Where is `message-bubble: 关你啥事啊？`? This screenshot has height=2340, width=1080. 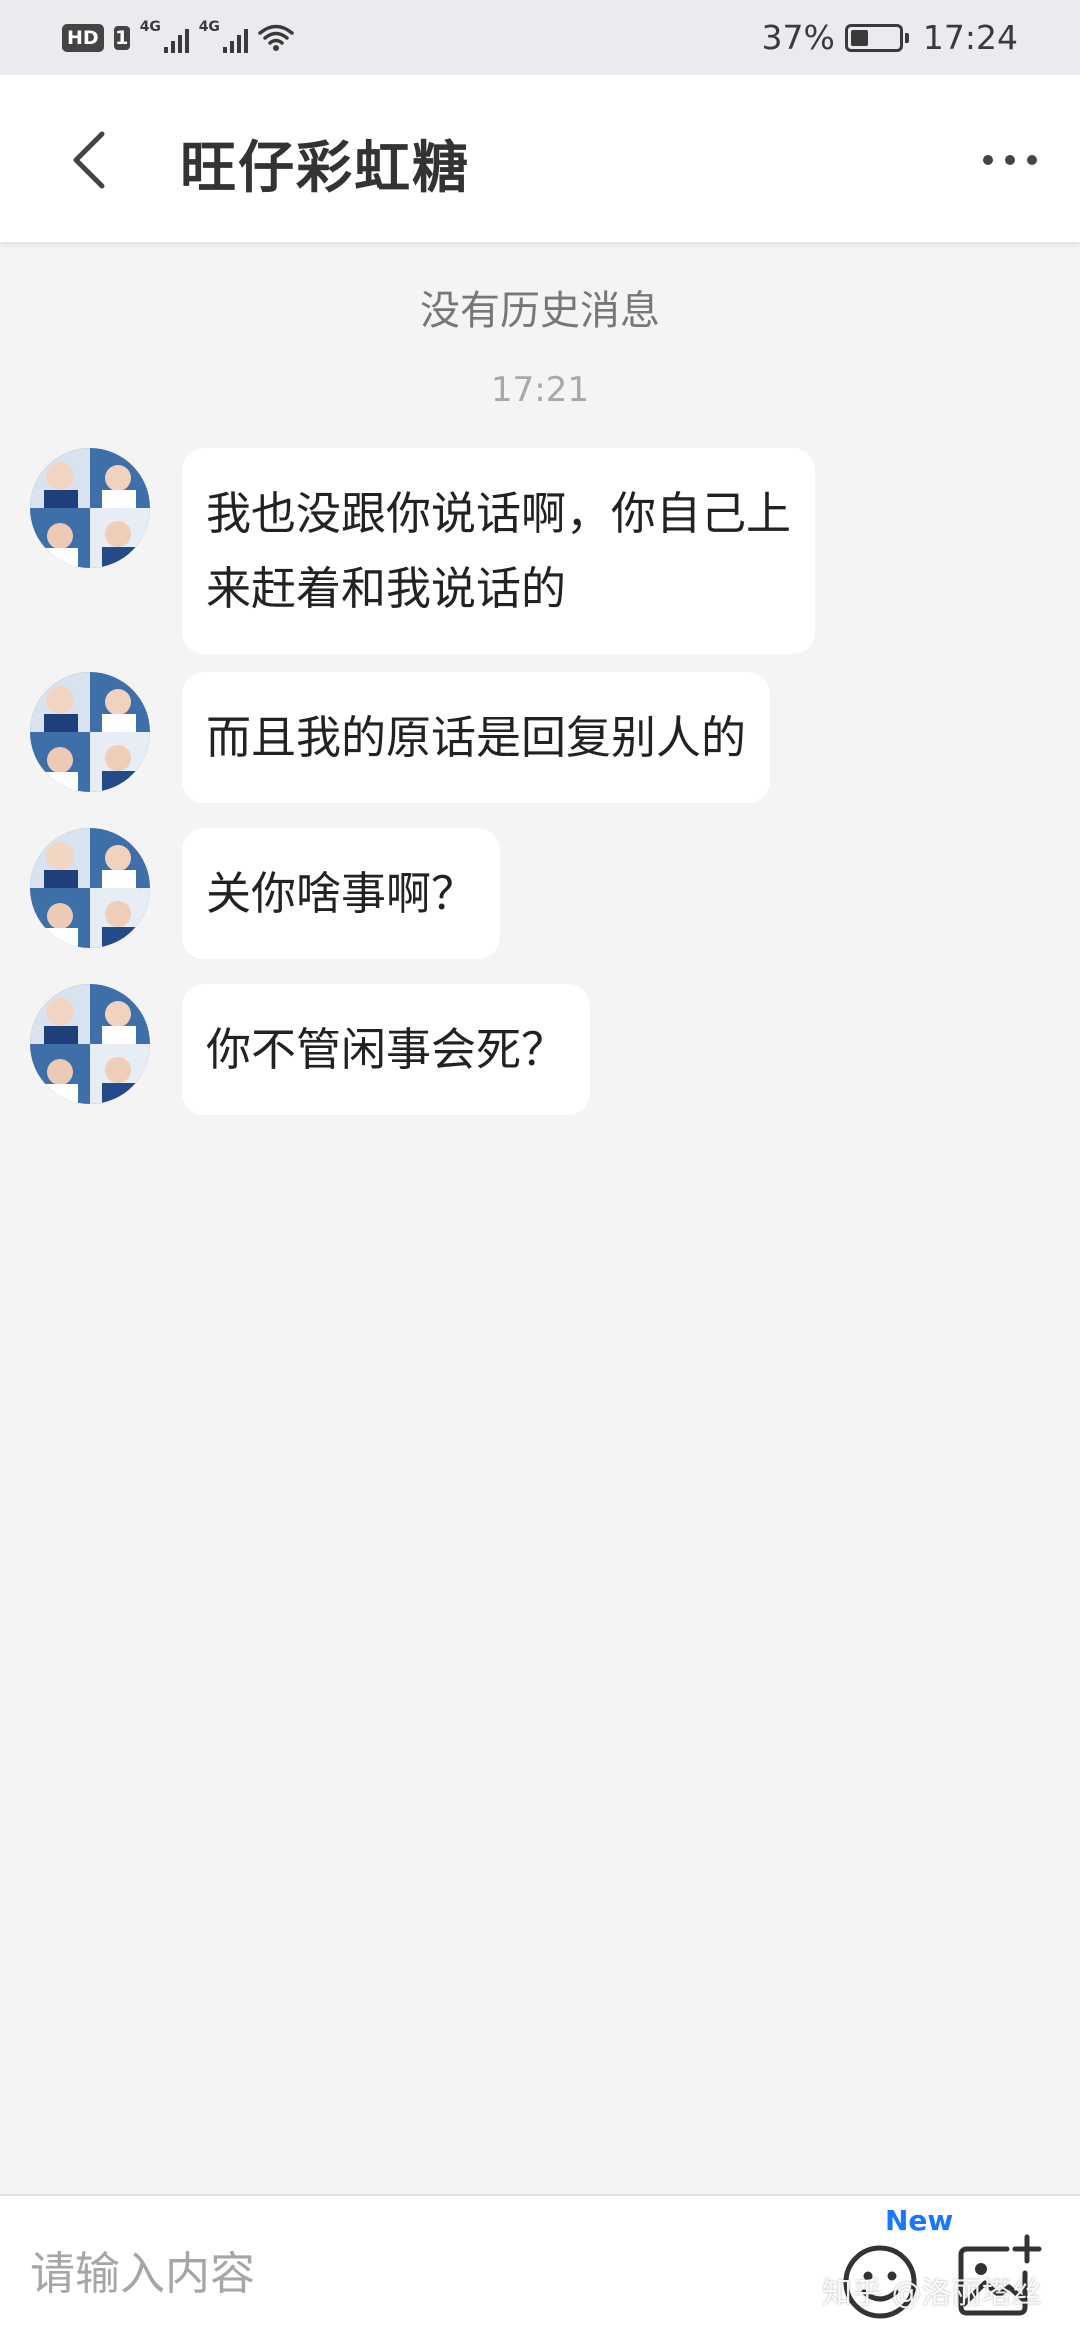 message-bubble: 关你啥事啊？ is located at coordinates (341, 893).